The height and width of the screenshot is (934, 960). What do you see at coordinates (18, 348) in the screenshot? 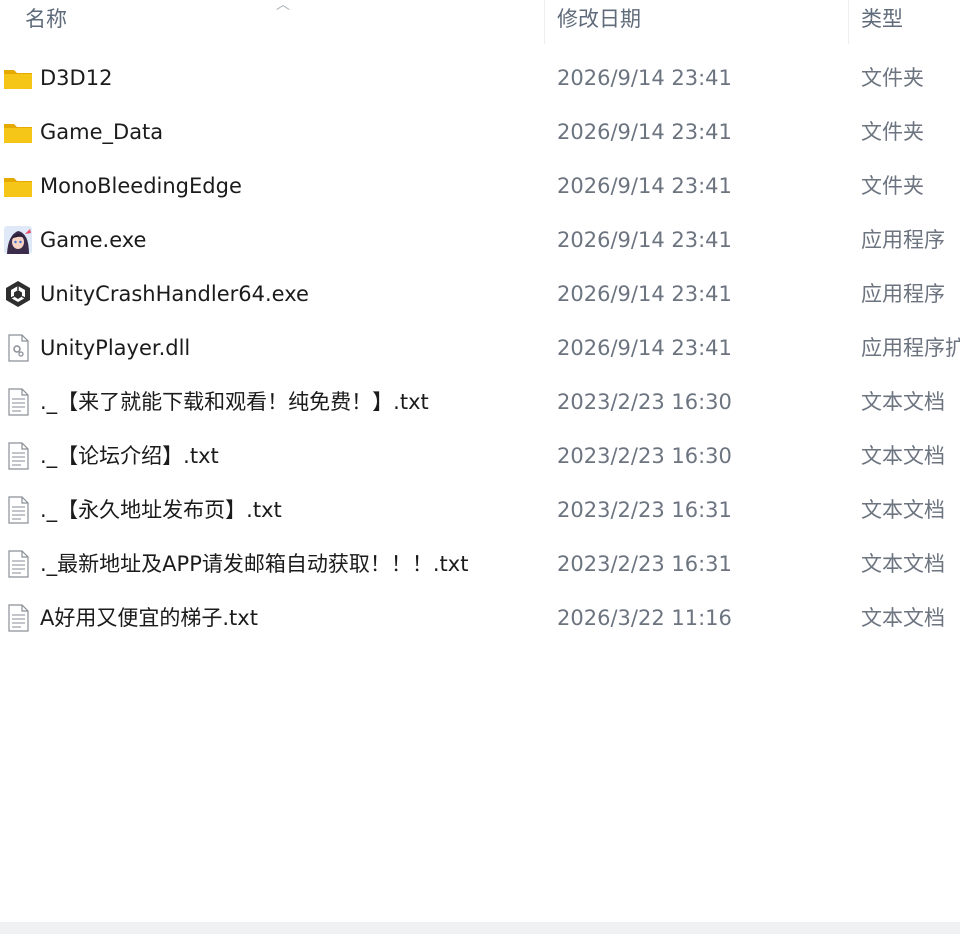
I see `dll-file-icon` at bounding box center [18, 348].